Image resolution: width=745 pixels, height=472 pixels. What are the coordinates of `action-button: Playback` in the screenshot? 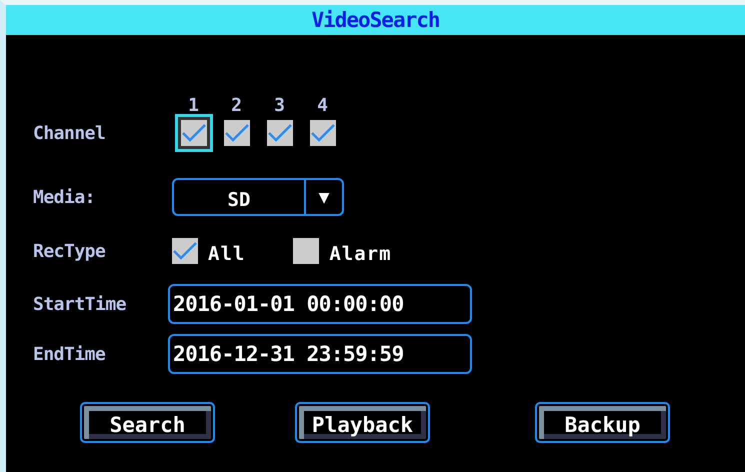 It's located at (362, 422).